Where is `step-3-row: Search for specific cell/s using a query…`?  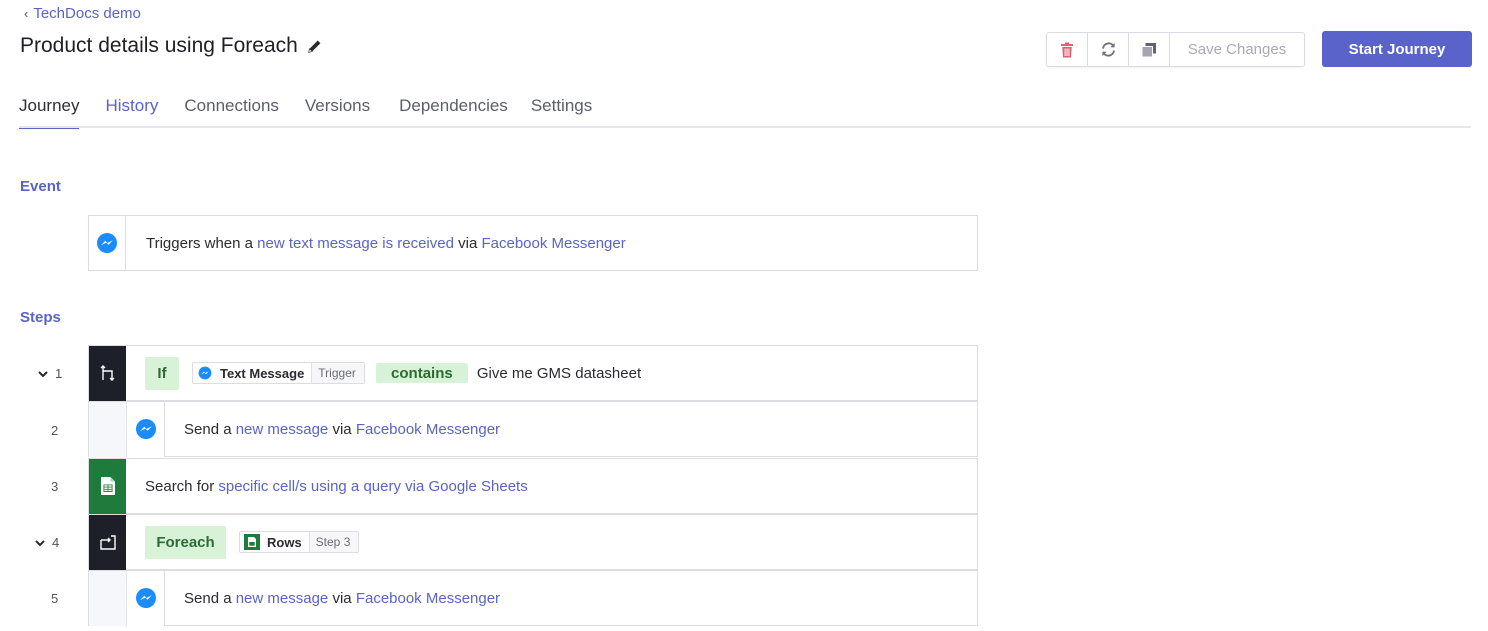
step-3-row: Search for specific cell/s using a query… is located at coordinates (533, 486).